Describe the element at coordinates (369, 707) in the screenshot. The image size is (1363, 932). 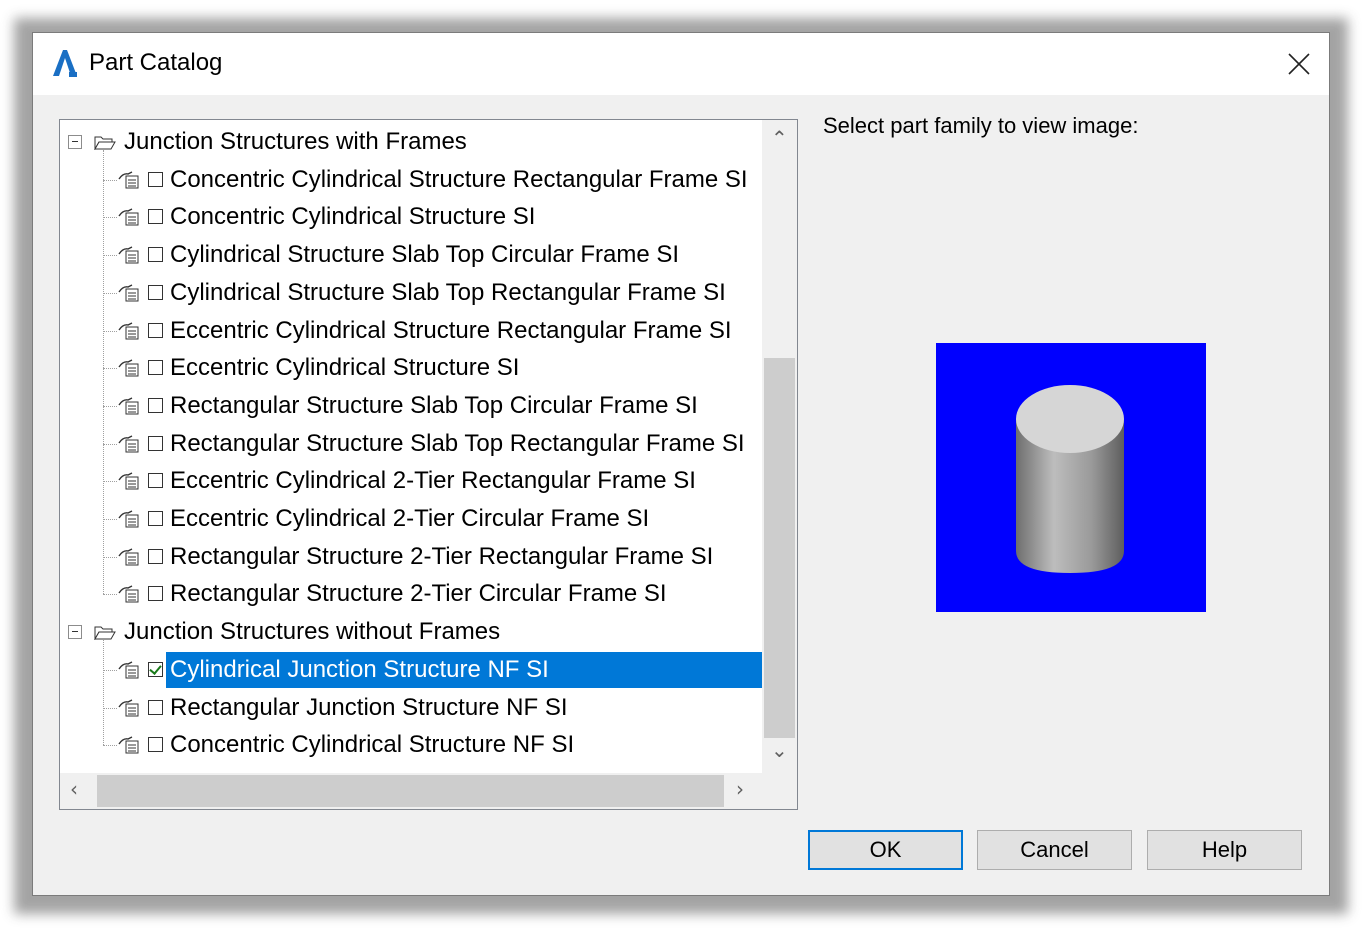
I see `tree-item-label: Rectangular Junction Structure NF SI` at that location.